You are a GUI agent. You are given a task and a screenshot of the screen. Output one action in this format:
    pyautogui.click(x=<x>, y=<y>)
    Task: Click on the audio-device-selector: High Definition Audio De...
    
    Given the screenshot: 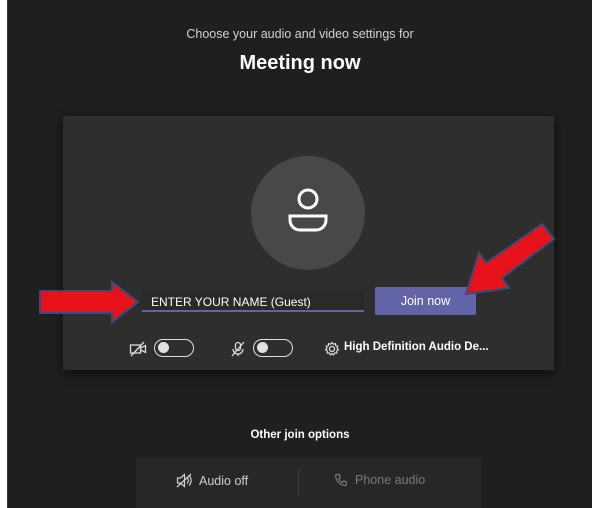 What is the action you would take?
    pyautogui.click(x=416, y=347)
    